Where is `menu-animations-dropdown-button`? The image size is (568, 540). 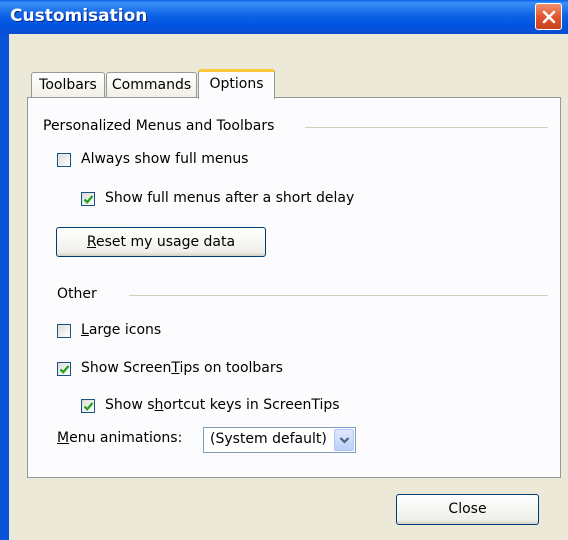
menu-animations-dropdown-button is located at coordinates (344, 440).